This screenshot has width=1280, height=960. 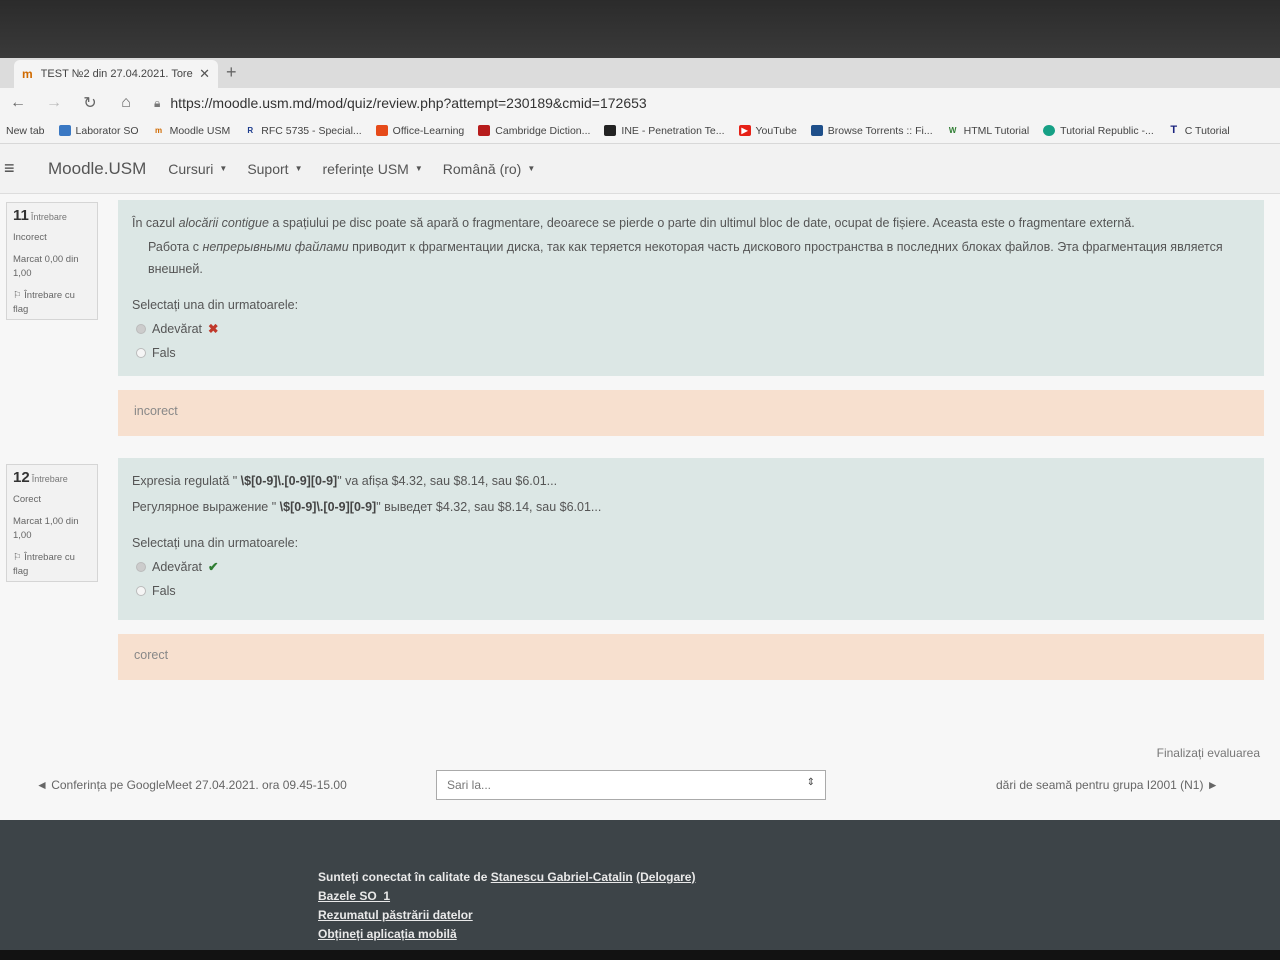 I want to click on browser-tabbar: m TEST №2 din 27.04.2021. Torent... ✕ +, so click(x=640, y=73).